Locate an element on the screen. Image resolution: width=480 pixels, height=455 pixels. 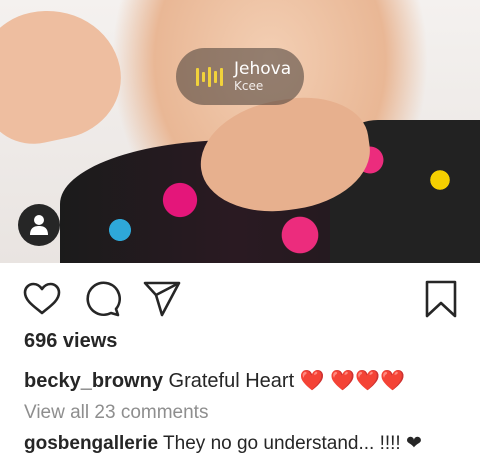
baby-hand-image is located at coordinates (66, 77).